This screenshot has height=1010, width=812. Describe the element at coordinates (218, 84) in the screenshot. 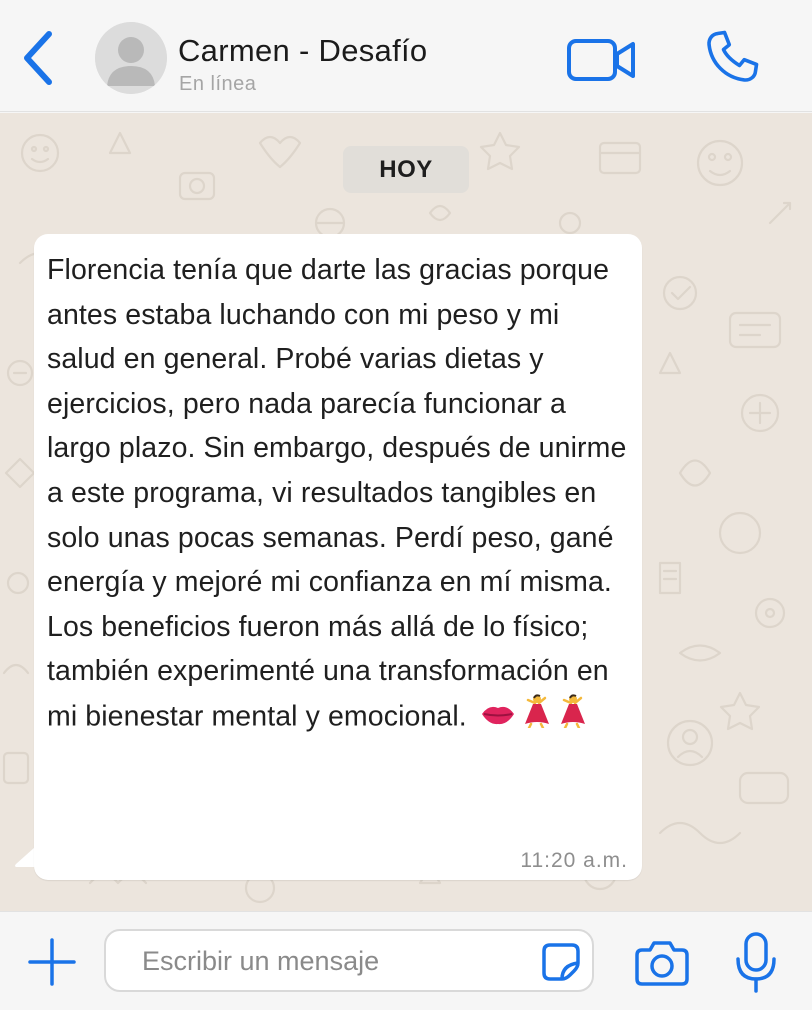

I see `contact-status: En línea` at that location.